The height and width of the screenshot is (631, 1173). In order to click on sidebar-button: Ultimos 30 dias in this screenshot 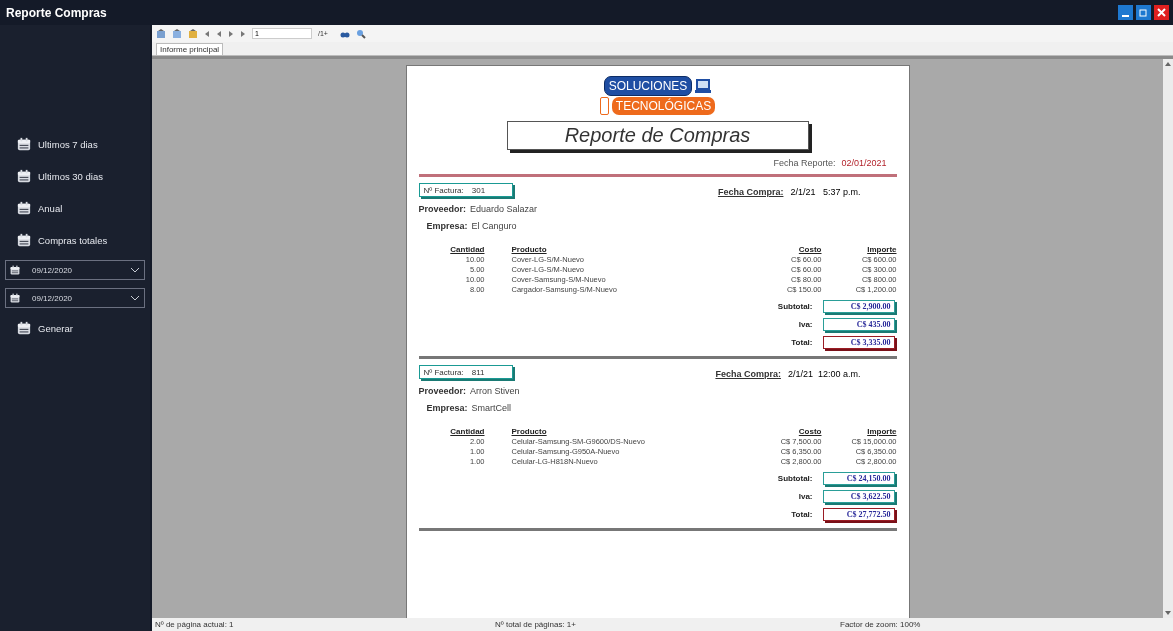, I will do `click(75, 176)`.